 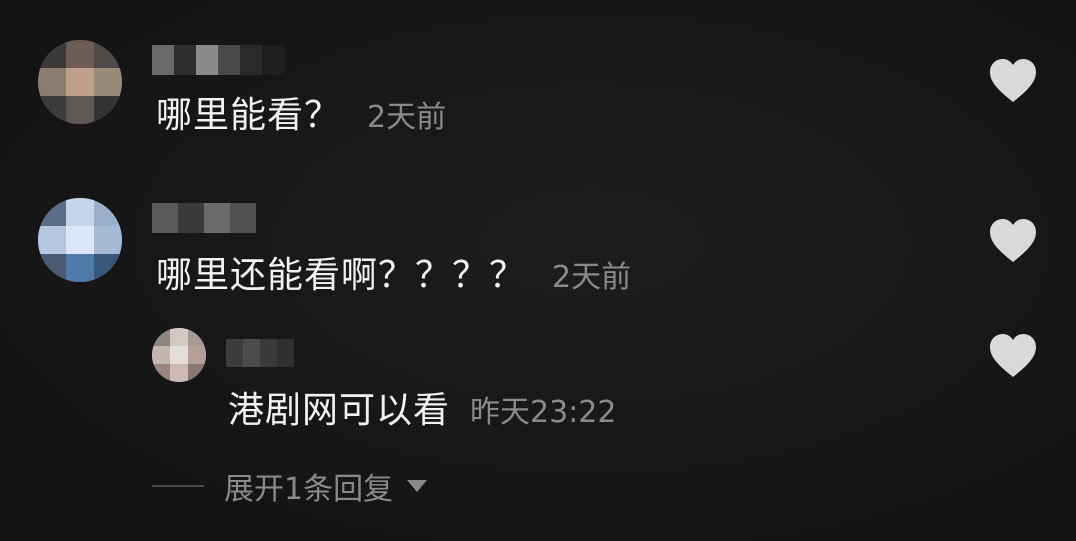 I want to click on expand-replies-button: 展开1条回复, so click(x=290, y=486).